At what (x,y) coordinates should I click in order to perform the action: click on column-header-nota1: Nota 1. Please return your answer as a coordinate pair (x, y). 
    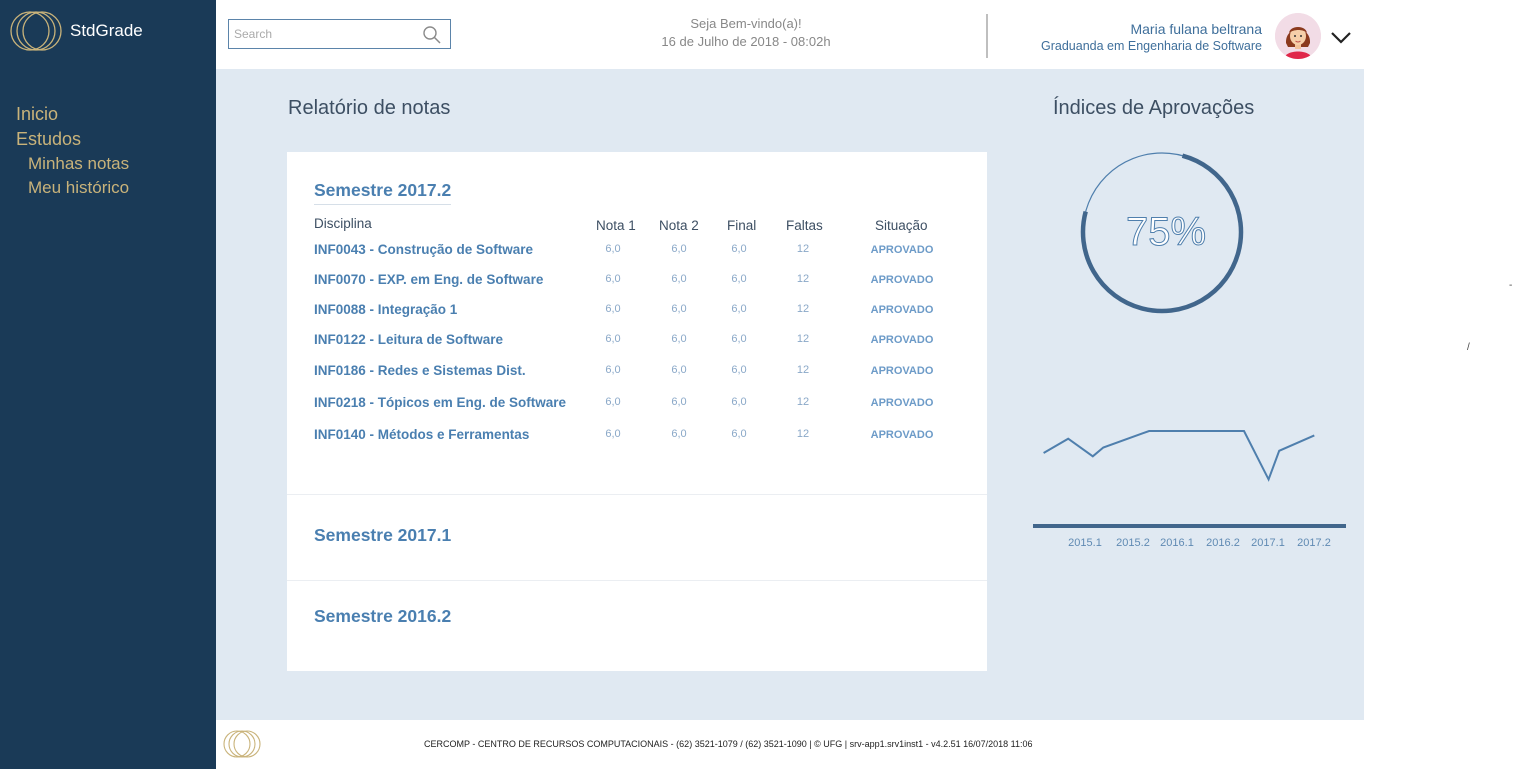
    Looking at the image, I should click on (616, 225).